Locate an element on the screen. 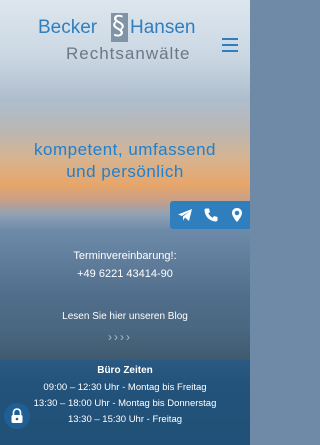 The image size is (320, 445). tagline-line-1: kompetent, umfassend is located at coordinates (125, 149).